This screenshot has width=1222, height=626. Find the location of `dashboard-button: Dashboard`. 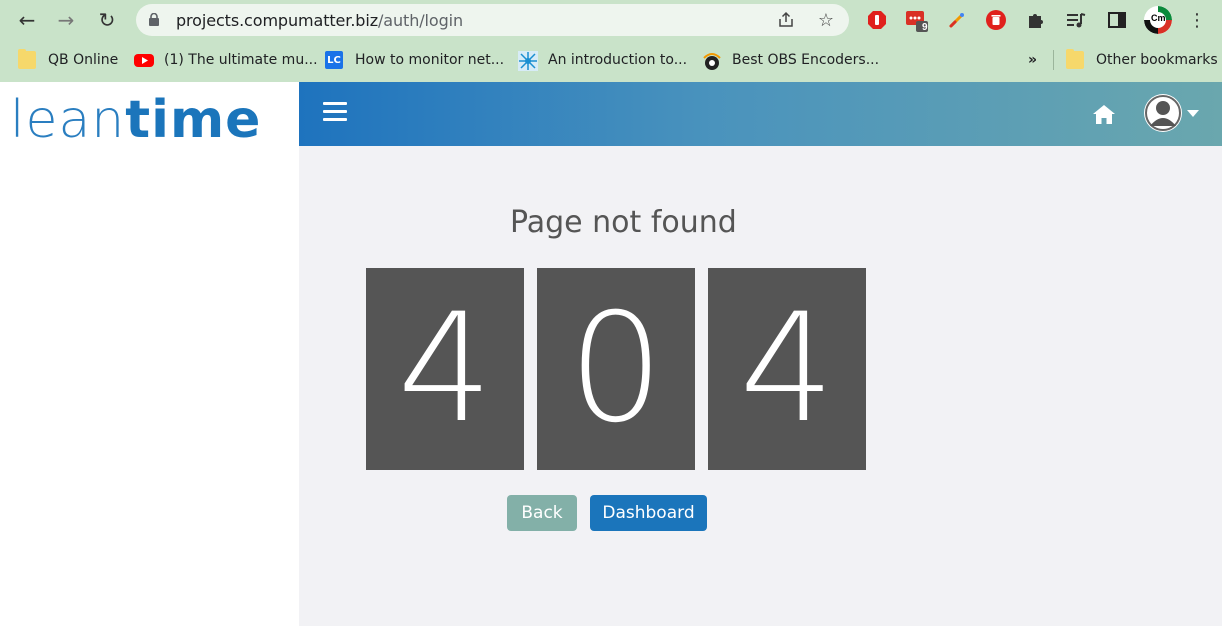

dashboard-button: Dashboard is located at coordinates (648, 513).